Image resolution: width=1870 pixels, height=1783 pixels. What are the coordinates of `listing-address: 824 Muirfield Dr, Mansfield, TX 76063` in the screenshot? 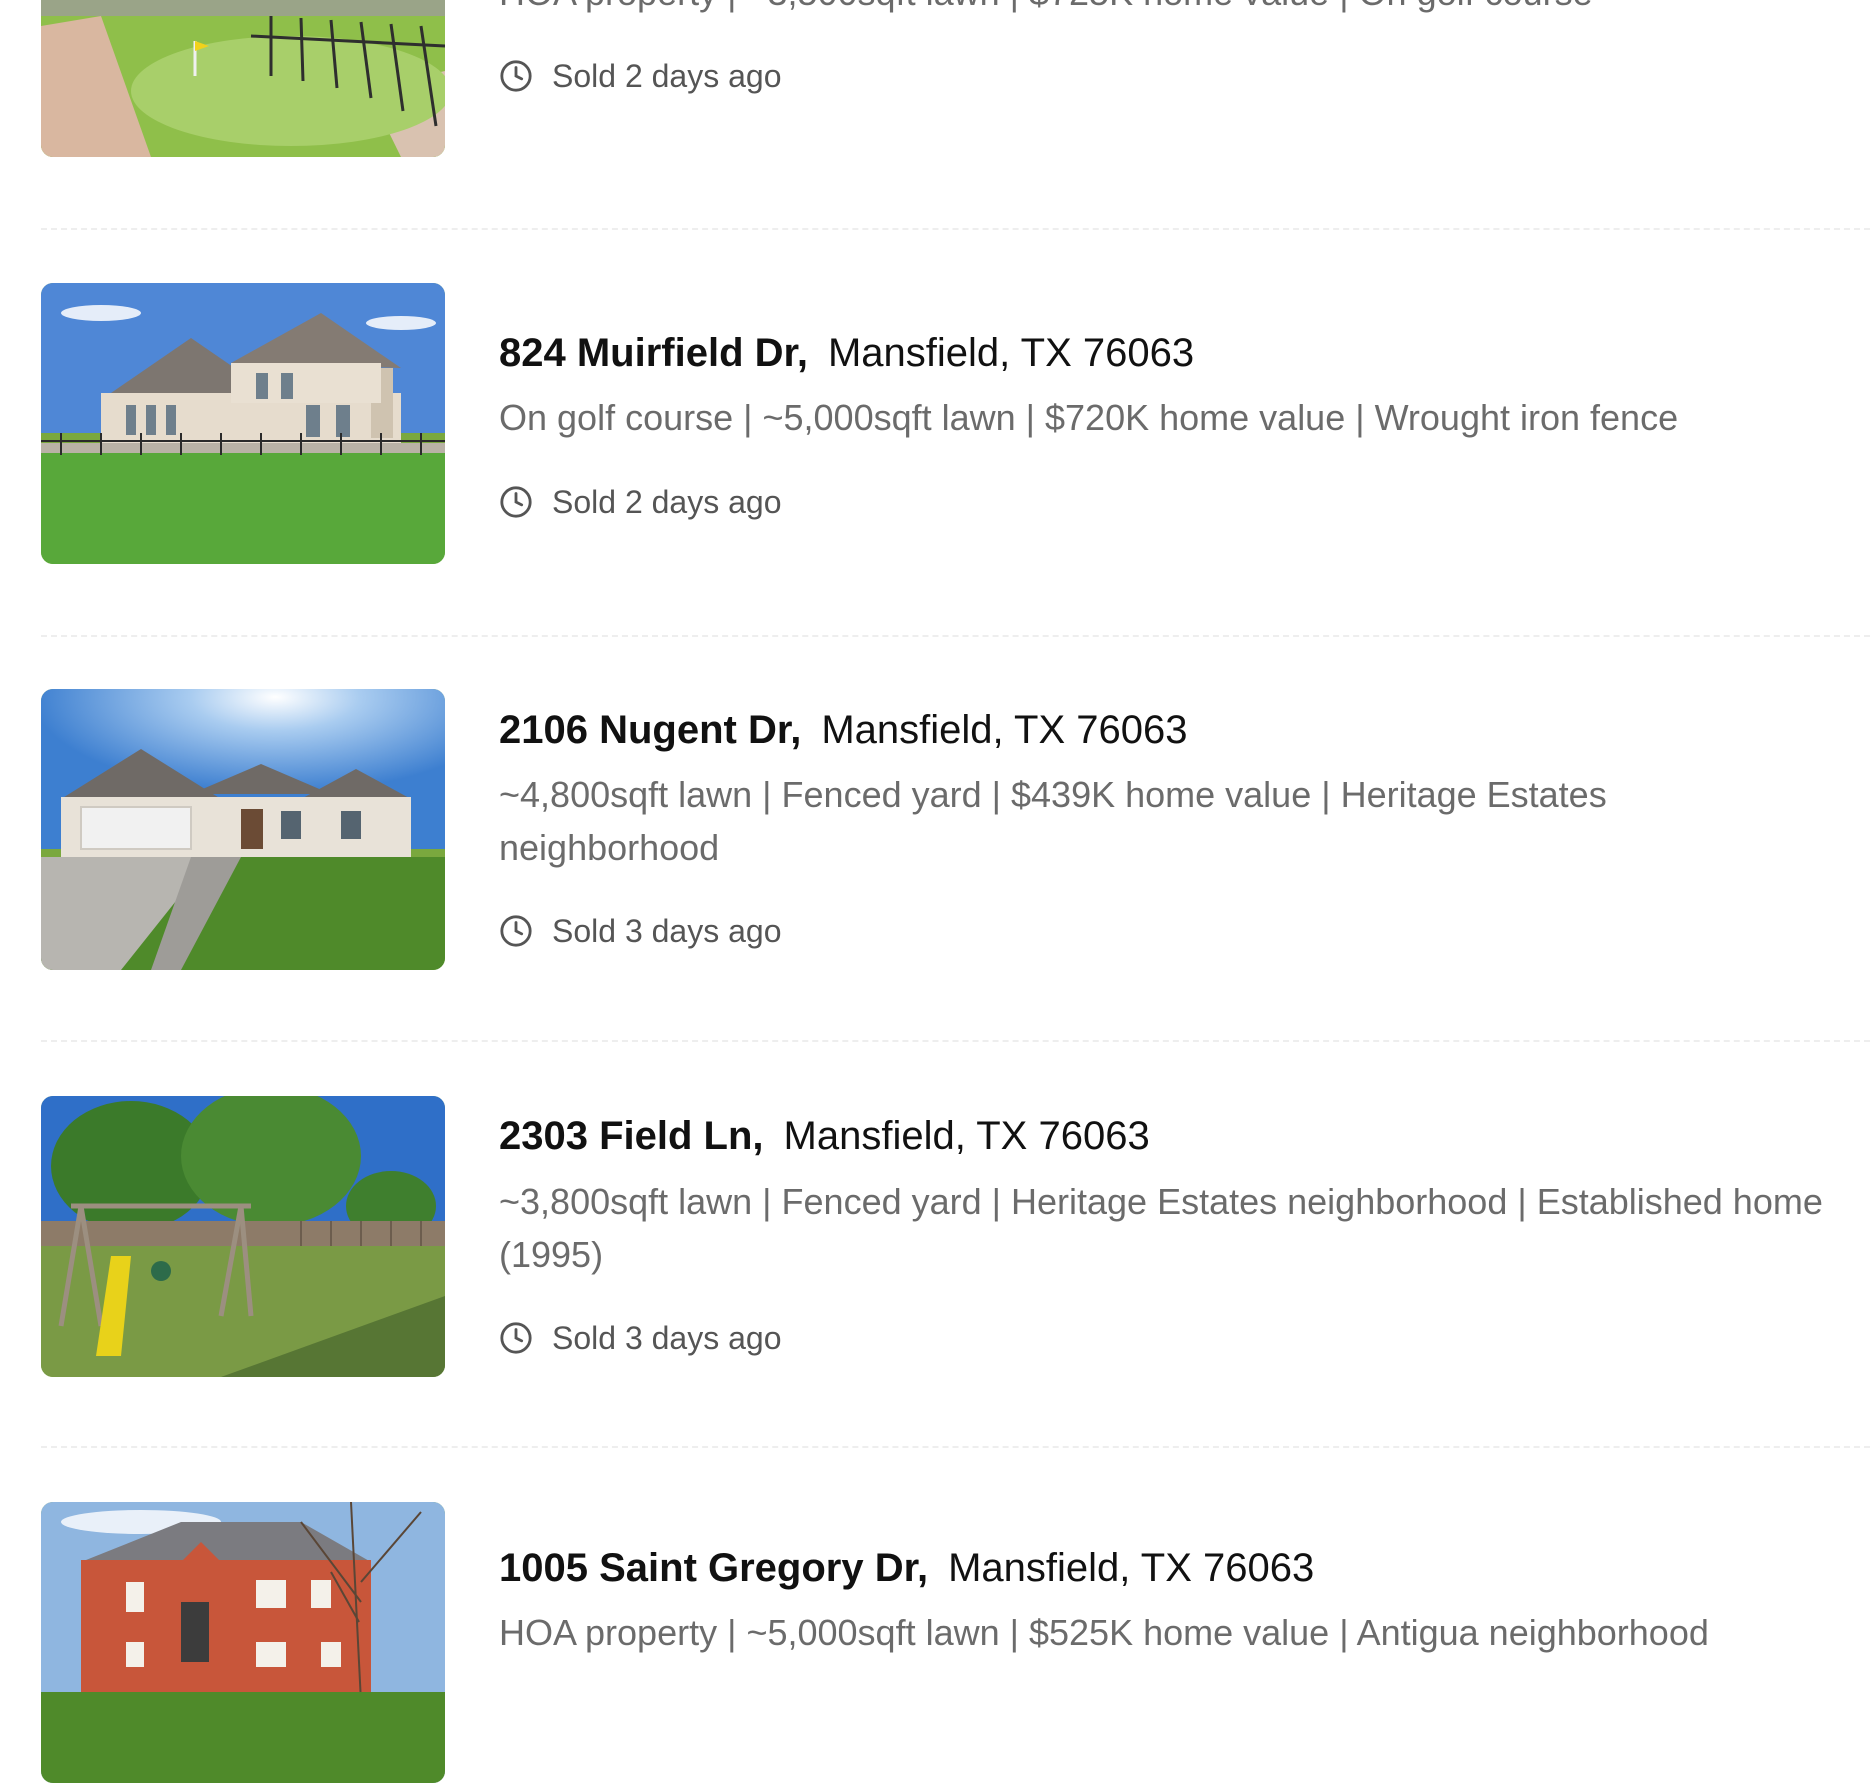 It's located at (846, 353).